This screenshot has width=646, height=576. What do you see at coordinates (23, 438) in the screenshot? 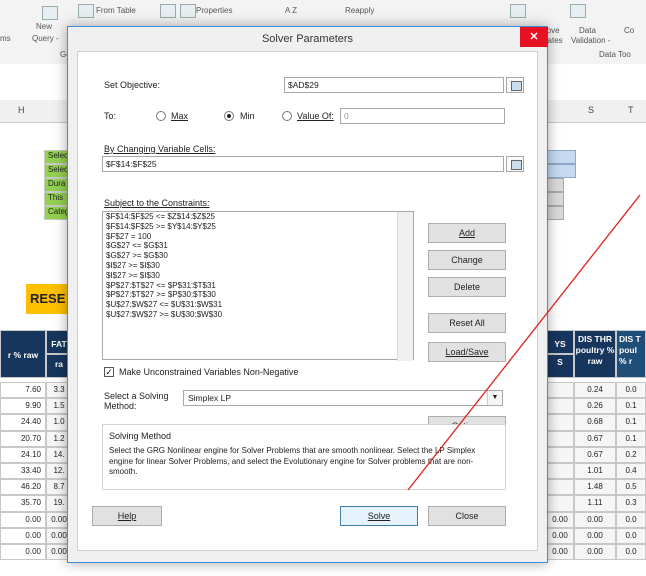
I see `table-cell: 20.70` at bounding box center [23, 438].